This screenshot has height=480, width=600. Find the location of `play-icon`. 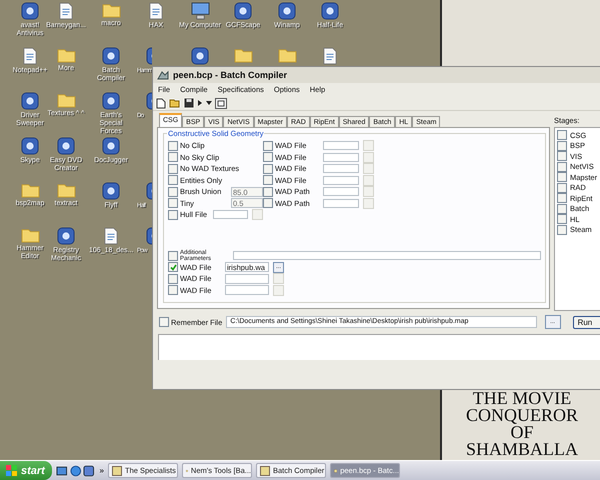

play-icon is located at coordinates (200, 103).